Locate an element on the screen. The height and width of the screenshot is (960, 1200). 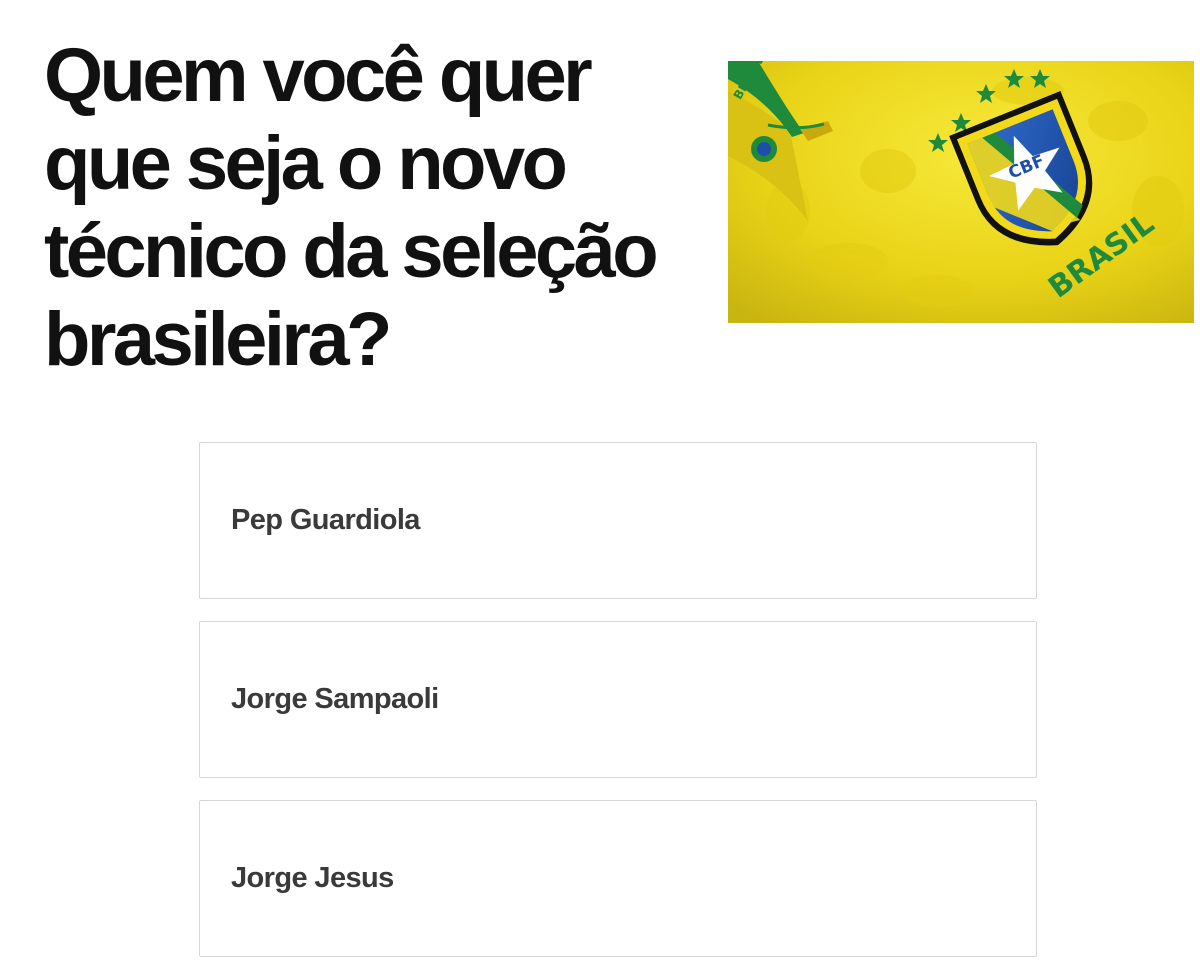
brazil-jersey-image: BRASIL CBF BRASIL is located at coordinates (961, 192).